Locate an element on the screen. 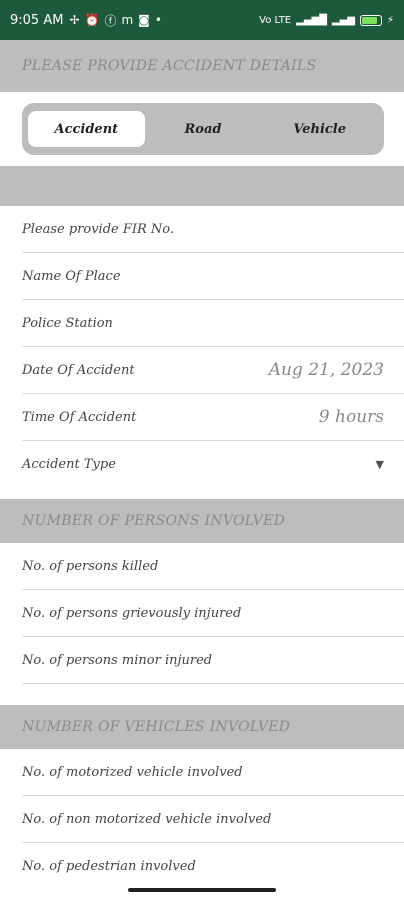 Image resolution: width=404 pixels, height=900 pixels. time-field: Time Of Accident 9 hours is located at coordinates (213, 417).